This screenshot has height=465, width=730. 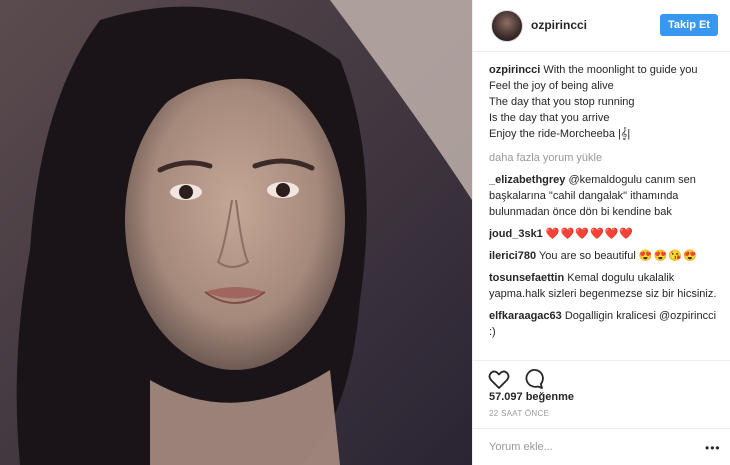 What do you see at coordinates (533, 379) in the screenshot?
I see `speech-bubble-icon` at bounding box center [533, 379].